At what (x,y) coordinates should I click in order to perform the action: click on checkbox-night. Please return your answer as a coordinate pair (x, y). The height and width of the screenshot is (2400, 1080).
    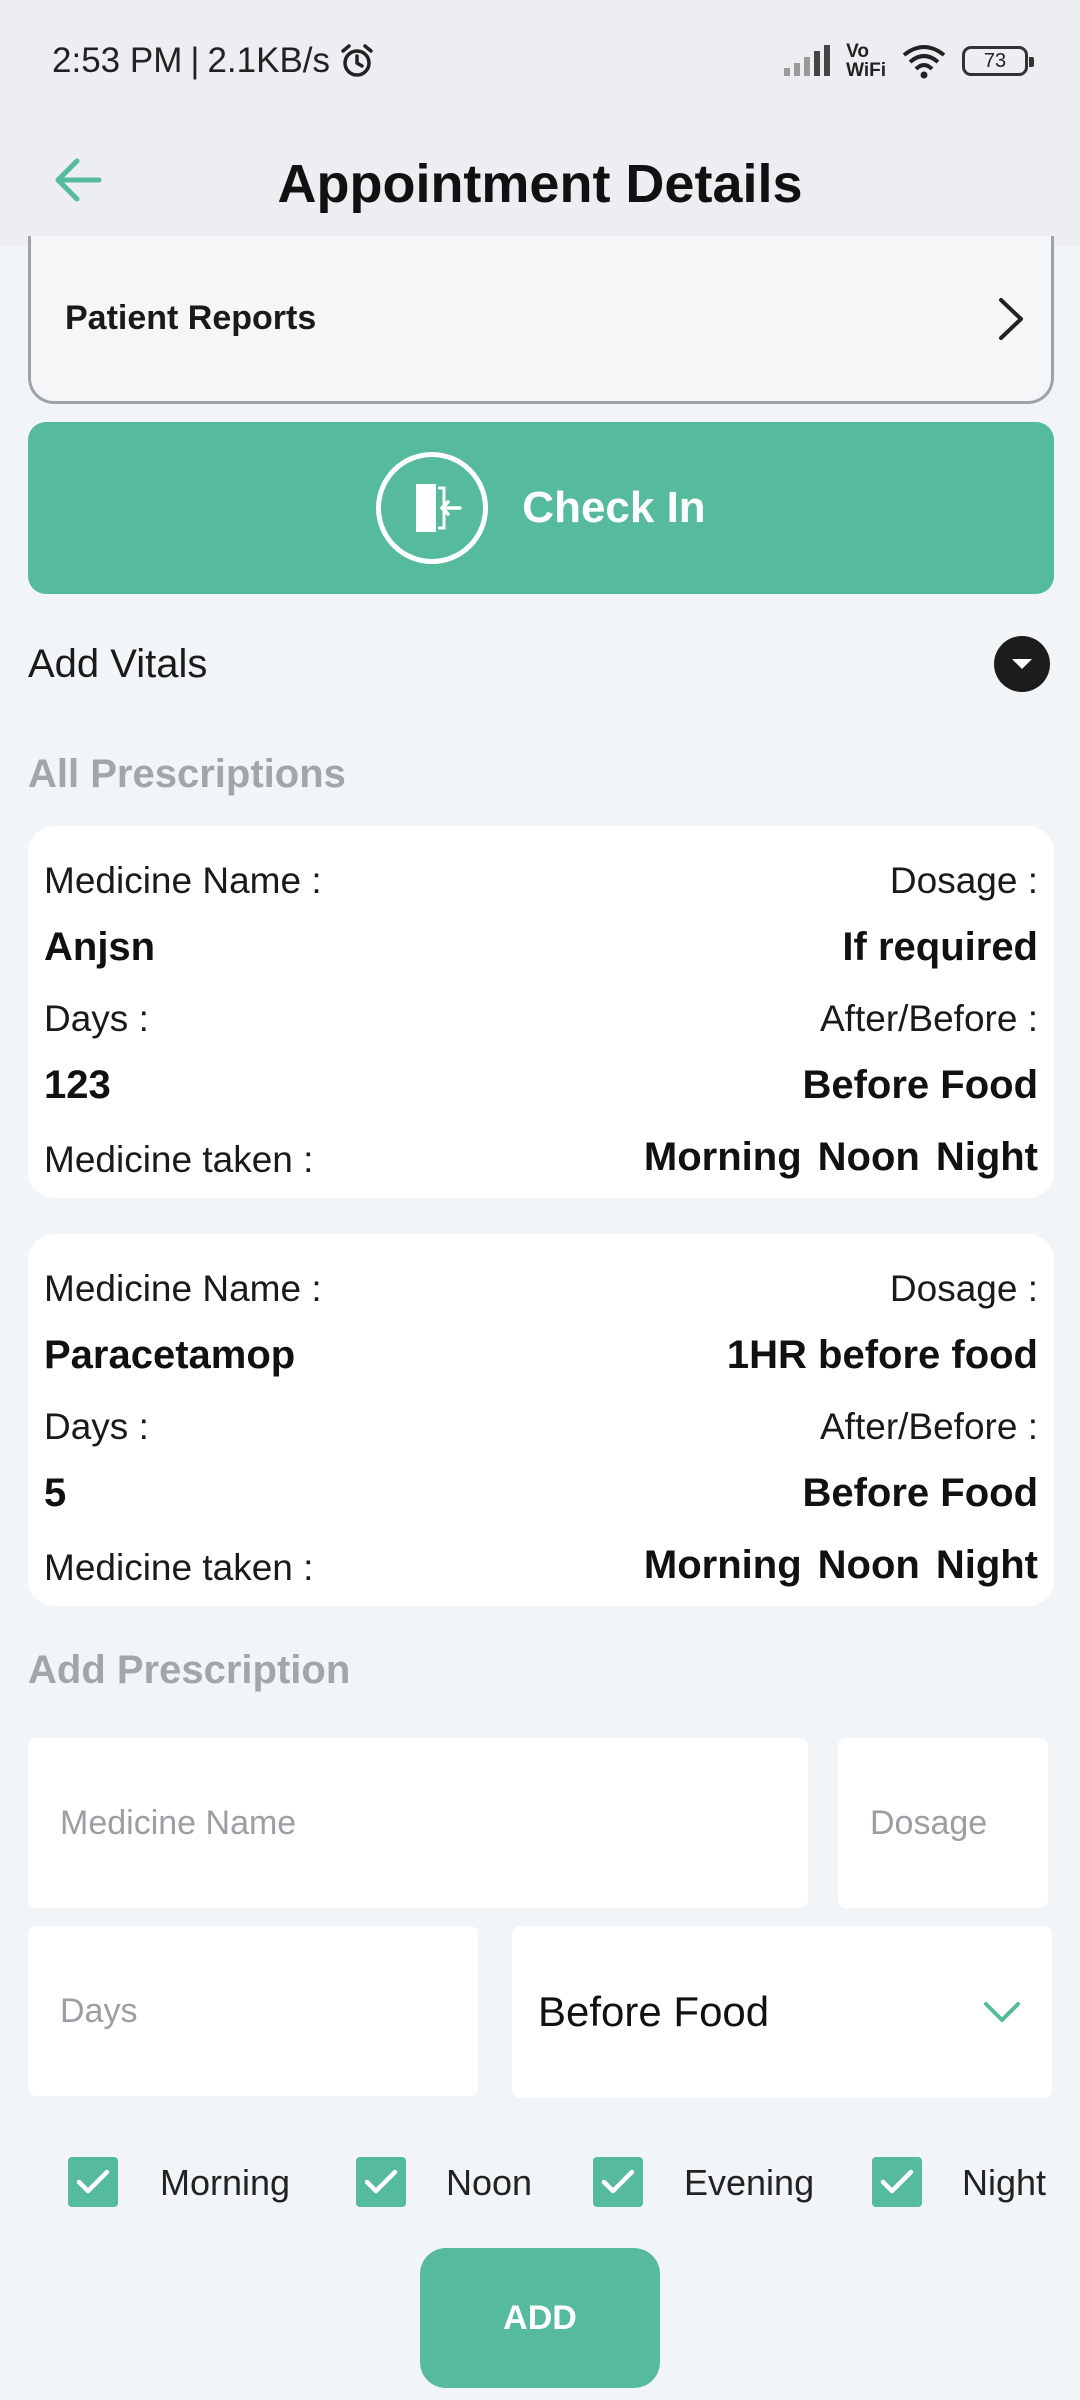
    Looking at the image, I should click on (897, 2182).